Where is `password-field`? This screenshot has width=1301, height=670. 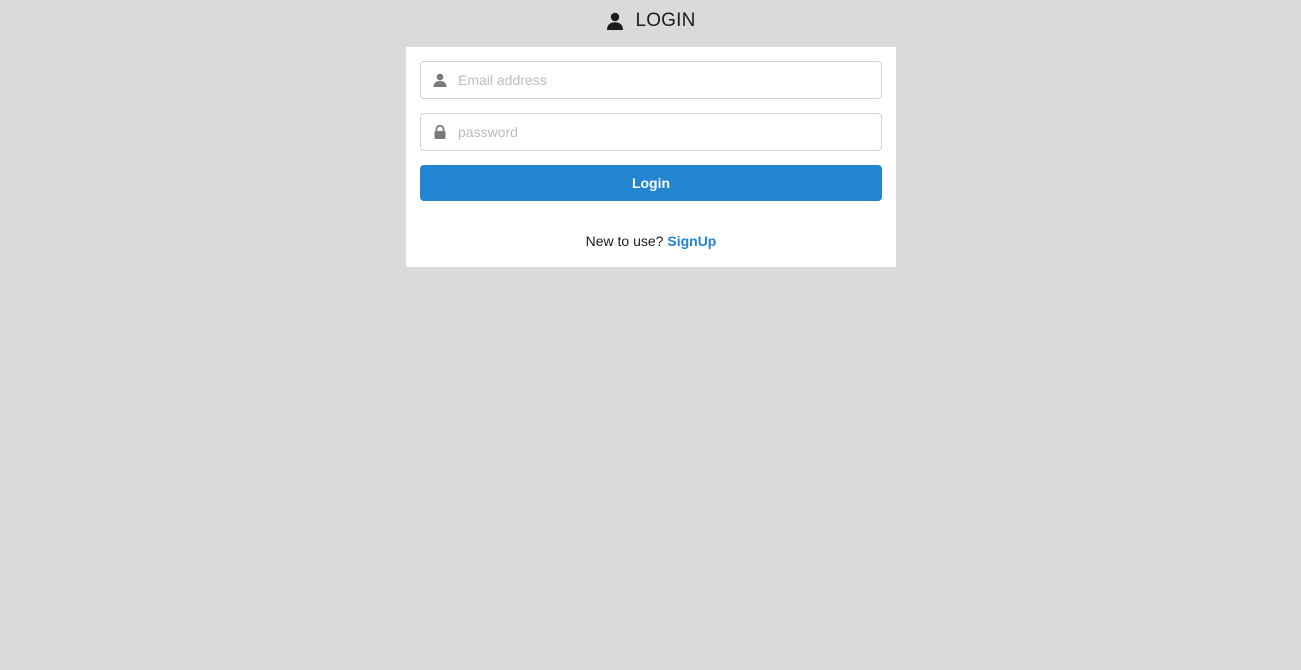 password-field is located at coordinates (651, 132).